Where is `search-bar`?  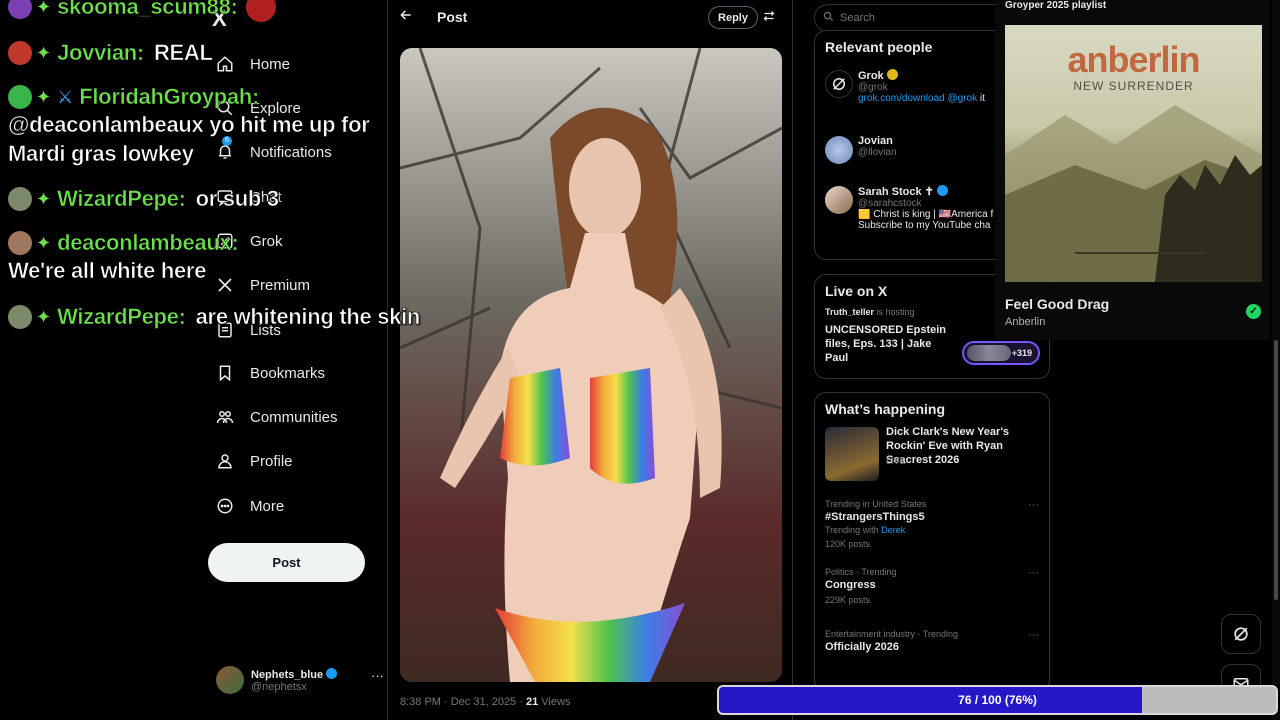 search-bar is located at coordinates (914, 18).